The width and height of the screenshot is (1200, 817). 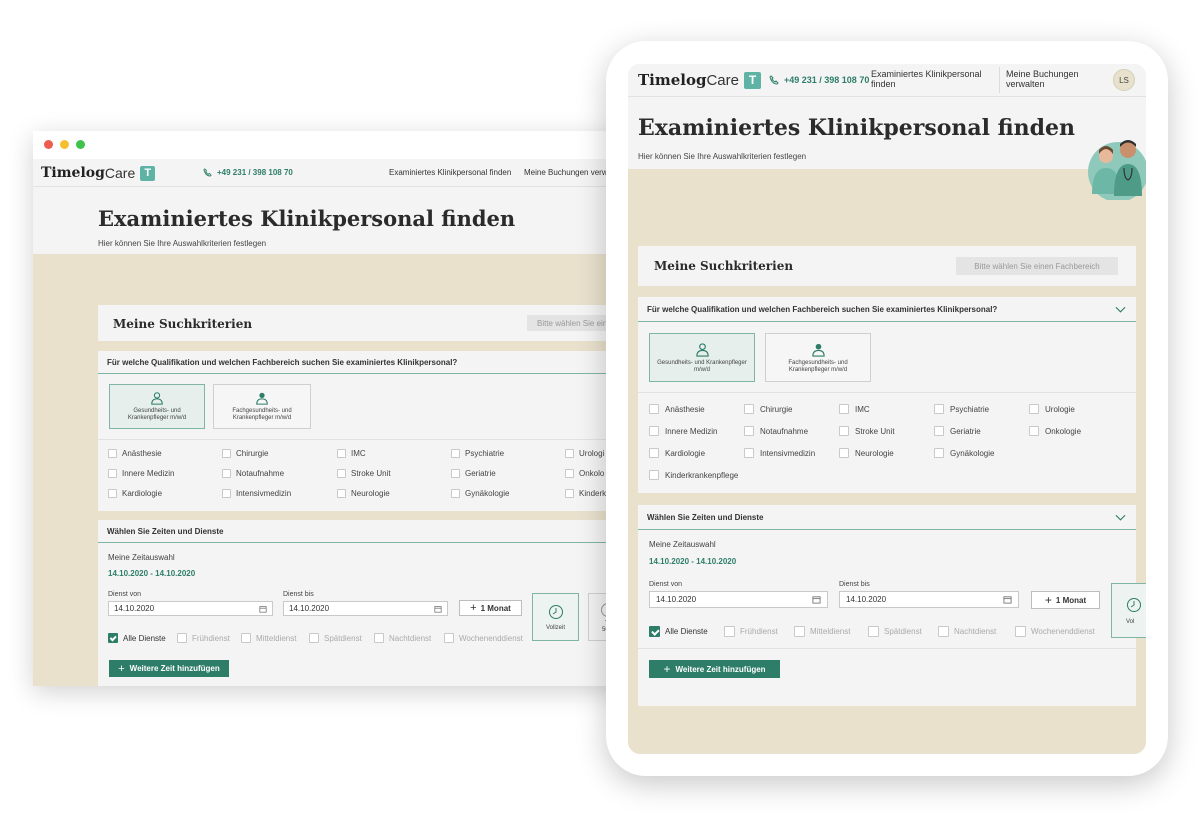 What do you see at coordinates (566, 172) in the screenshot?
I see `nav-bookings-link: Meine Buchungen verw` at bounding box center [566, 172].